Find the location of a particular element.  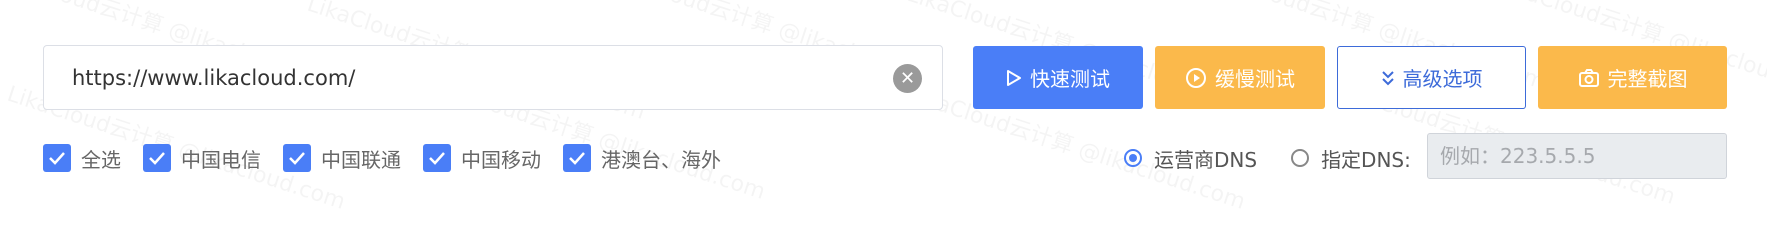

url-input is located at coordinates (482, 77).